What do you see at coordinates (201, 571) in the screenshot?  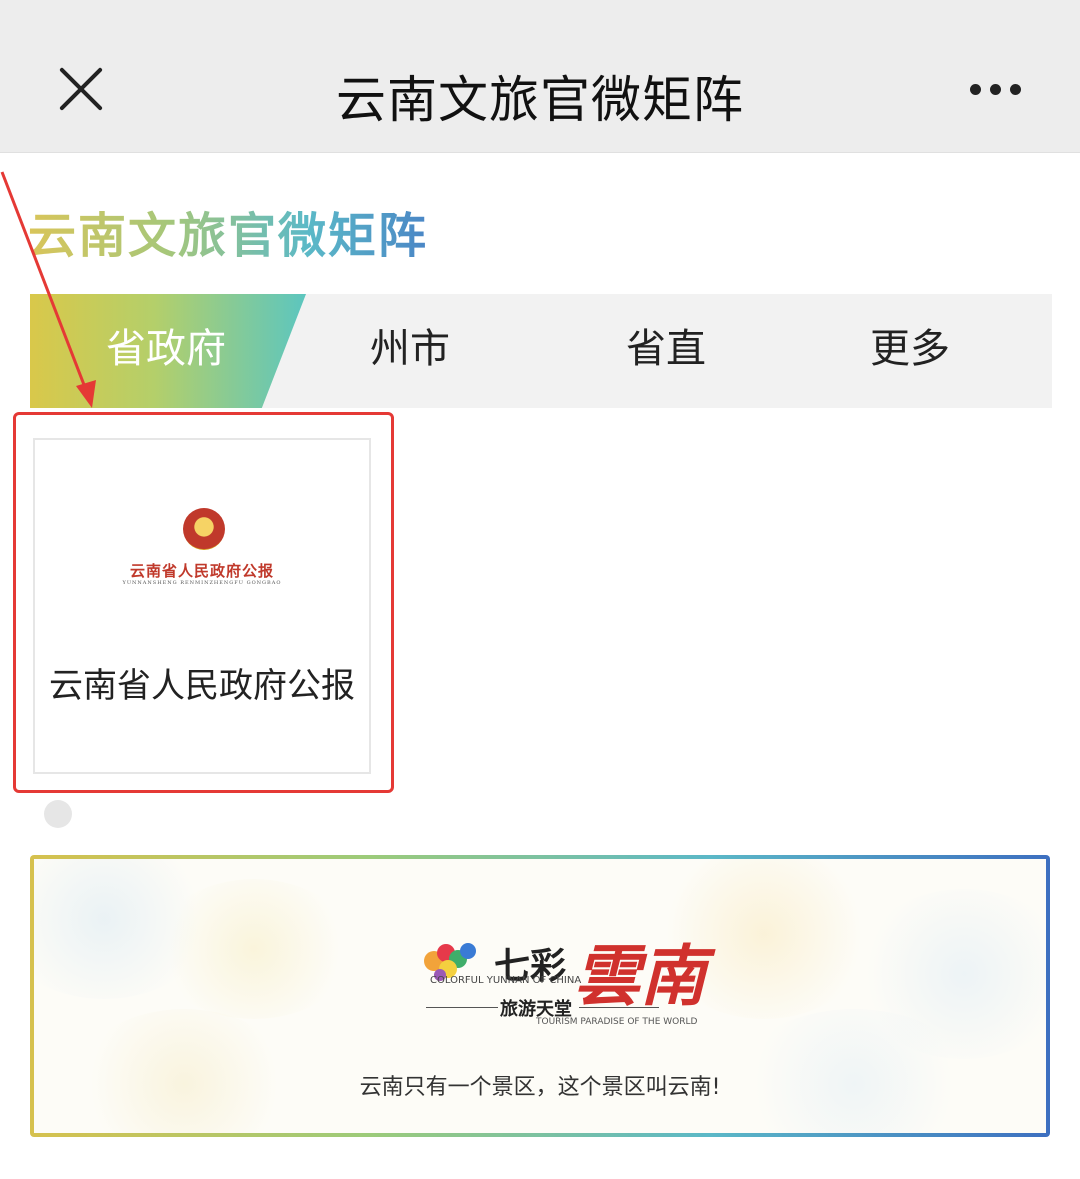 I see `account-logo-text: 云南省人民政府公报` at bounding box center [201, 571].